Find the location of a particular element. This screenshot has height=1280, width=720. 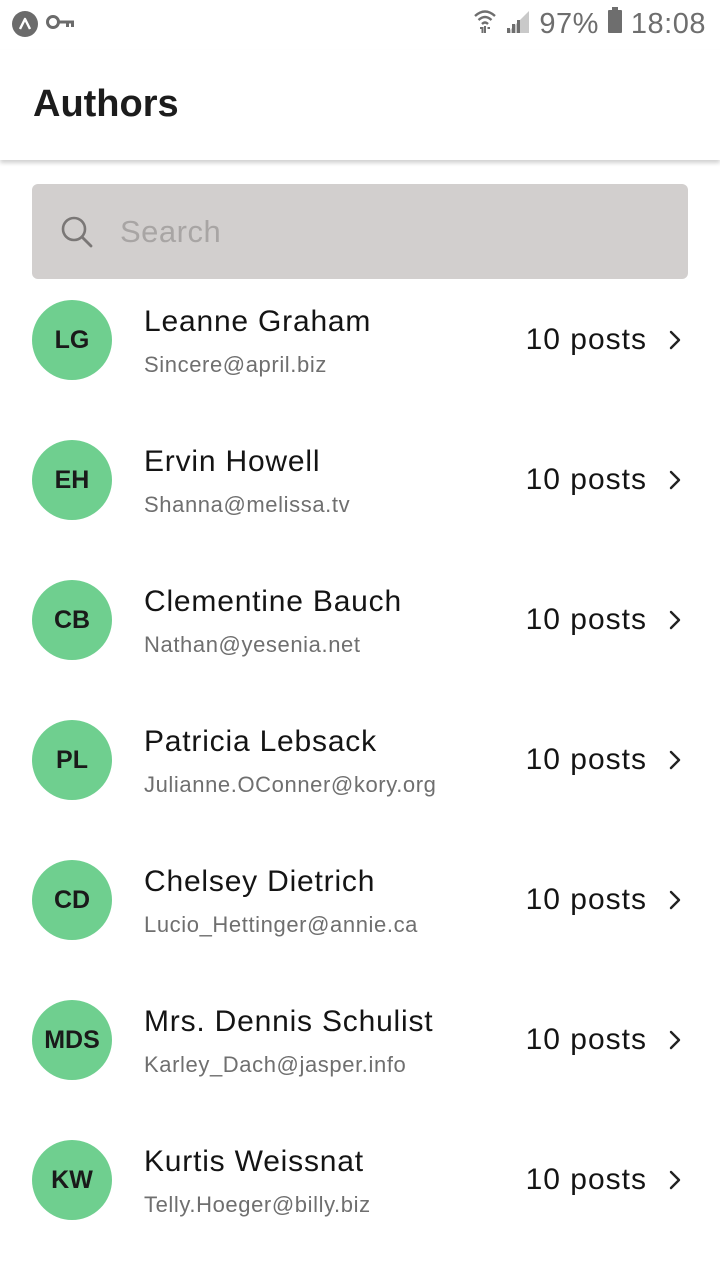

battery-percent: 97% is located at coordinates (569, 23).